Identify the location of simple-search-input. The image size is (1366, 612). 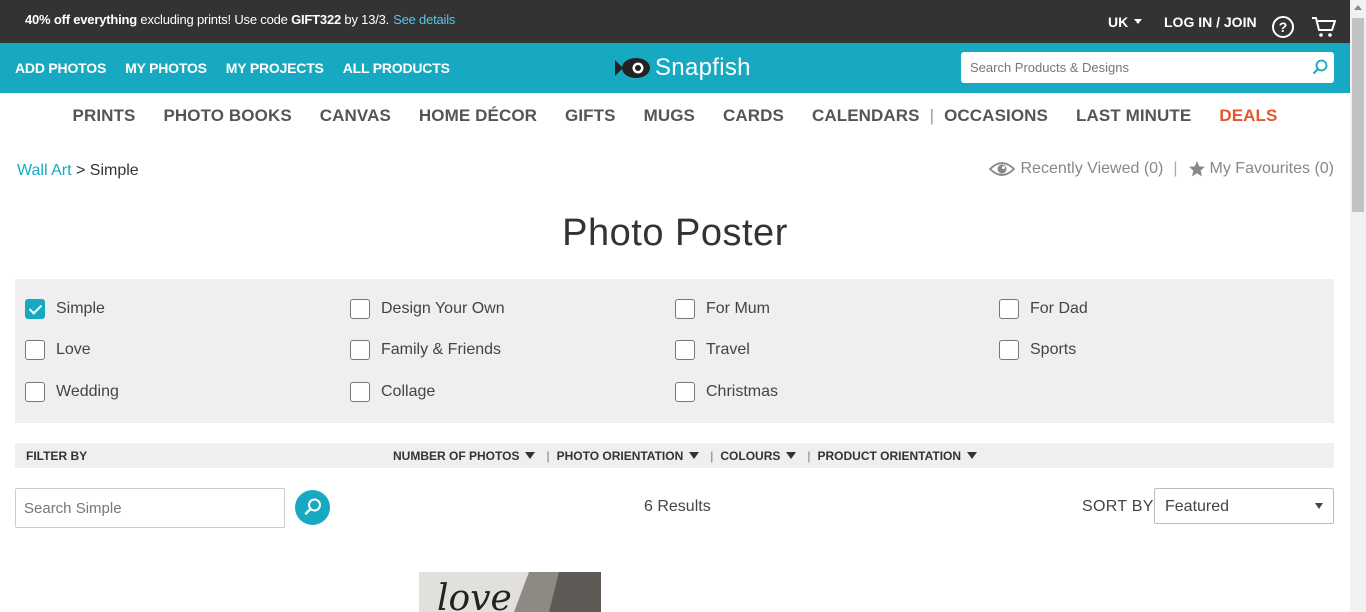
(150, 508).